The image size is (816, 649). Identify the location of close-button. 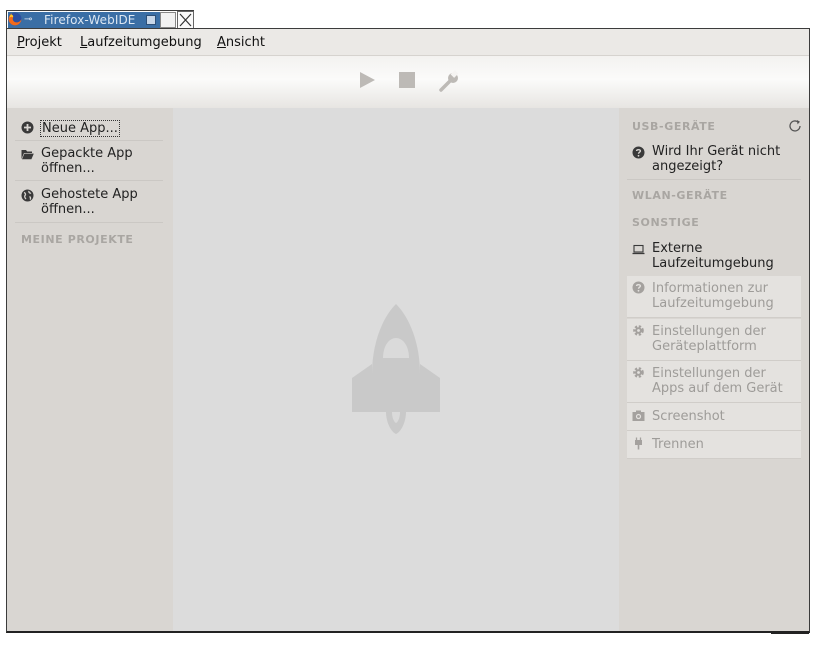
(185, 20).